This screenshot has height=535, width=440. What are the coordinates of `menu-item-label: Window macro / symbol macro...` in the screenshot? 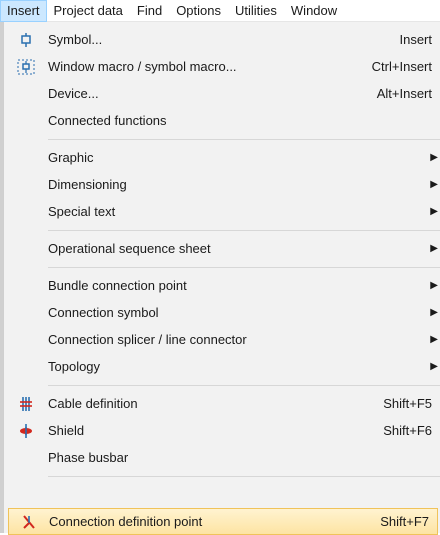 It's located at (142, 66).